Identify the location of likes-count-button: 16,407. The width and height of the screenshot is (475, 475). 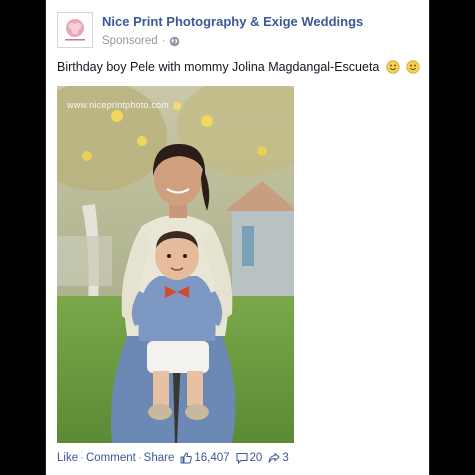
(205, 458).